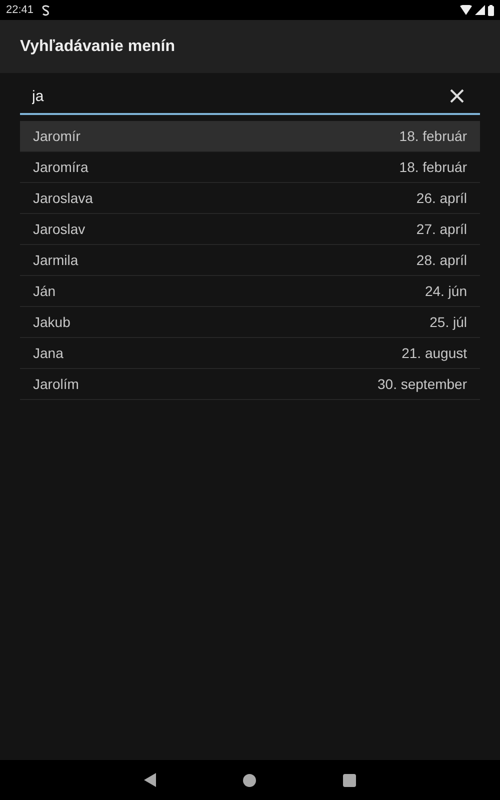 The image size is (500, 800). I want to click on result-row: Jana 21. august, so click(250, 353).